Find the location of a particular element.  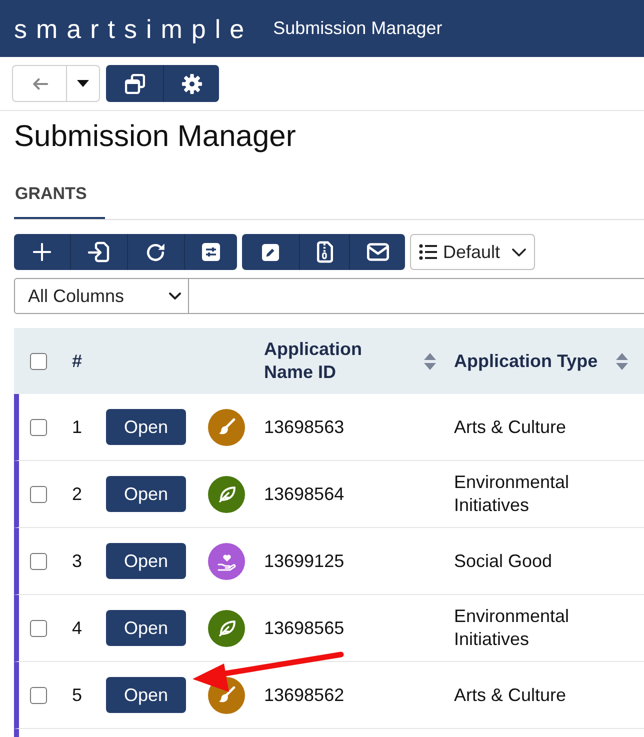

column-header: Application Name ID is located at coordinates (313, 361).